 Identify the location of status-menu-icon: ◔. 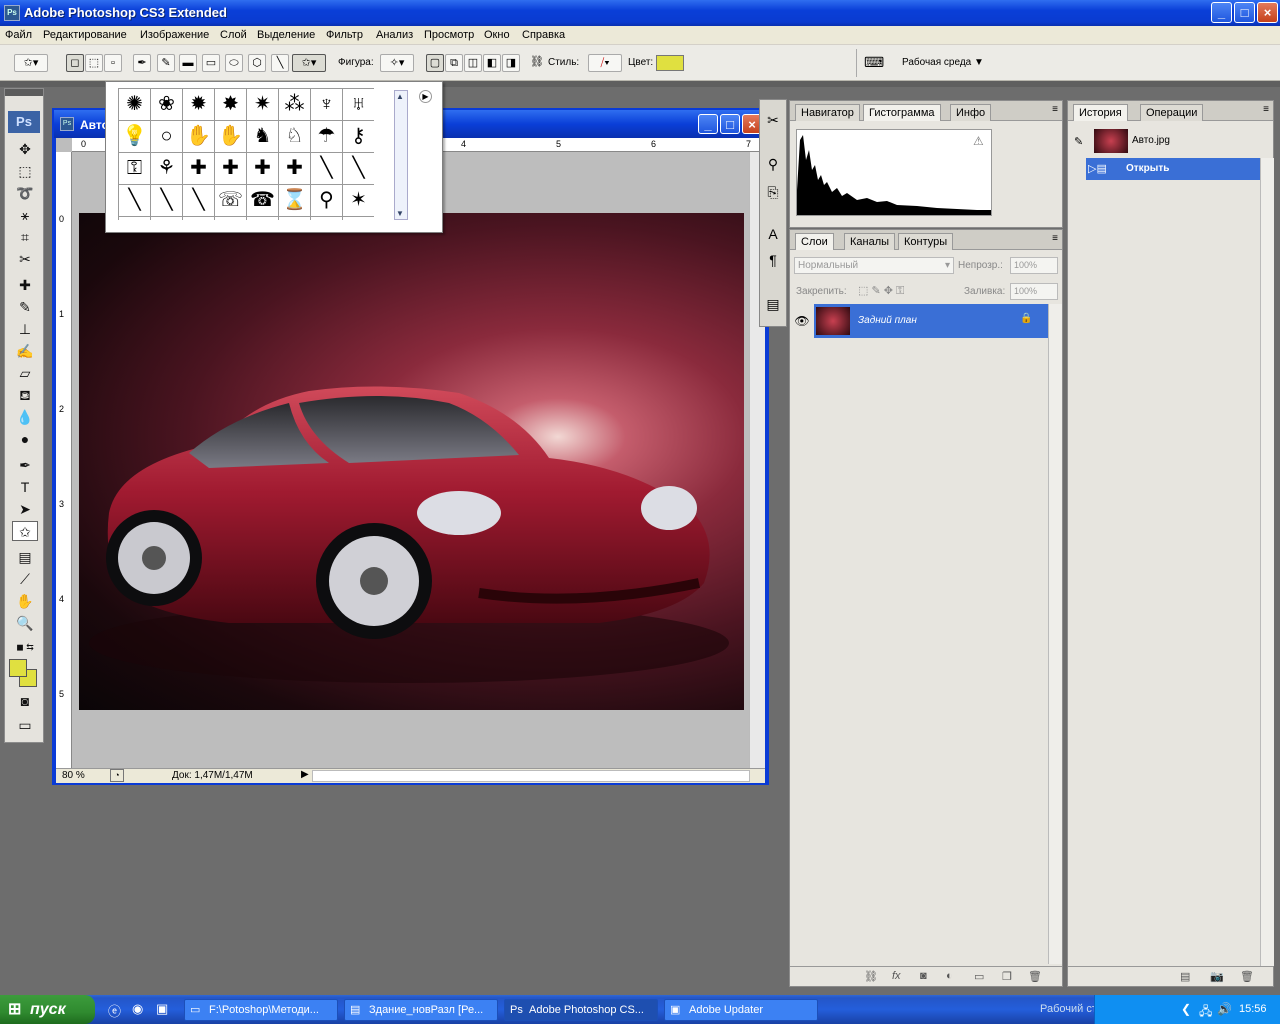
(117, 775).